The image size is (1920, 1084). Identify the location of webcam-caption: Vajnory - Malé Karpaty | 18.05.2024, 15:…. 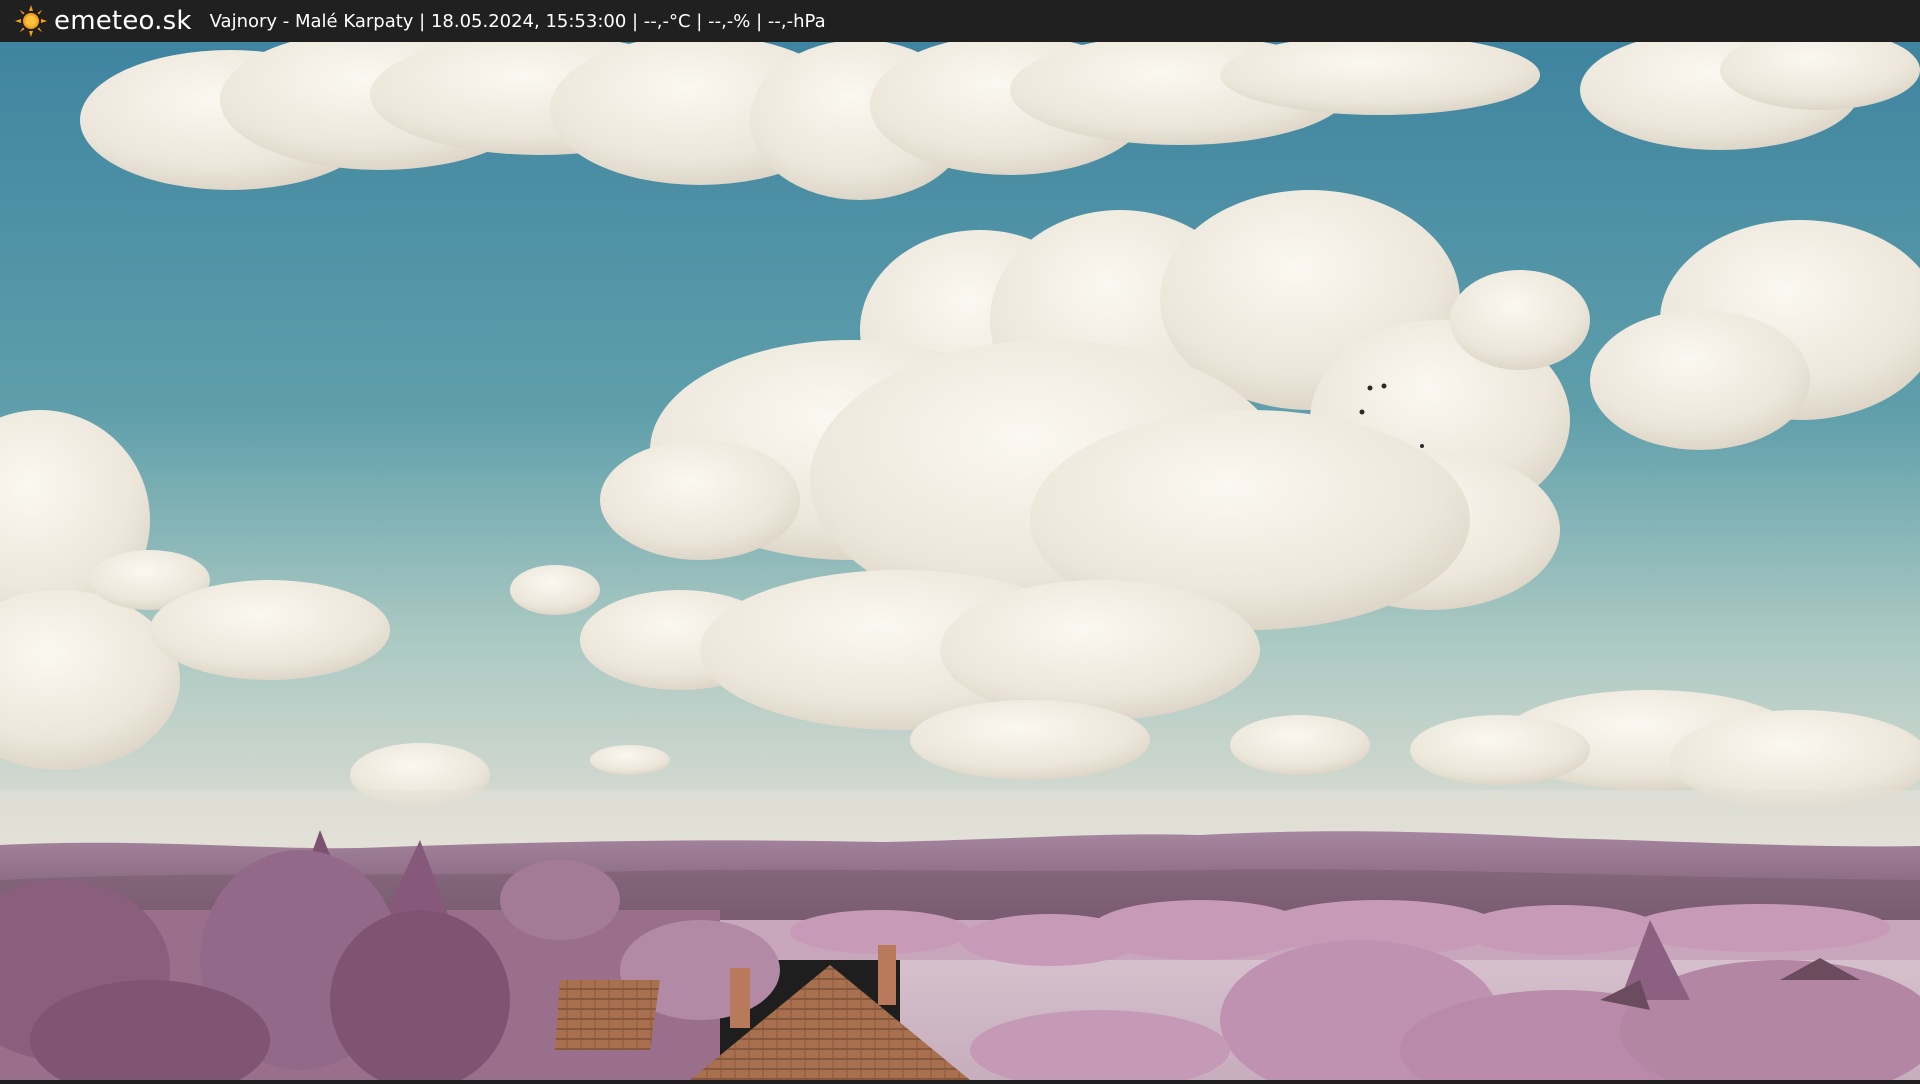
(517, 21).